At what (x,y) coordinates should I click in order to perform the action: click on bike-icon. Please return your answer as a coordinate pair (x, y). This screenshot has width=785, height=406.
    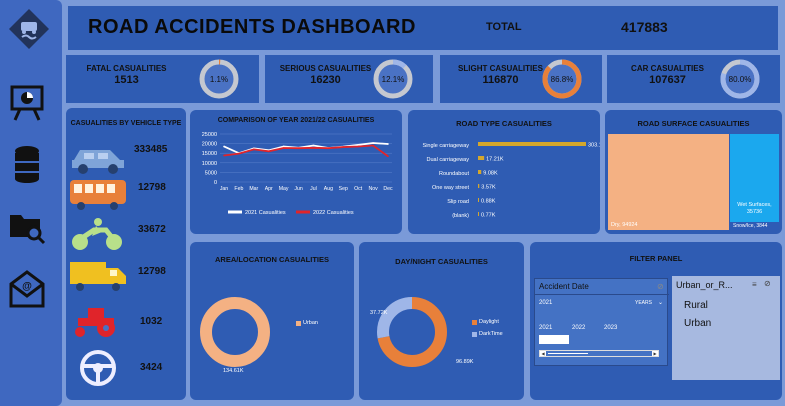
    Looking at the image, I should click on (97, 234).